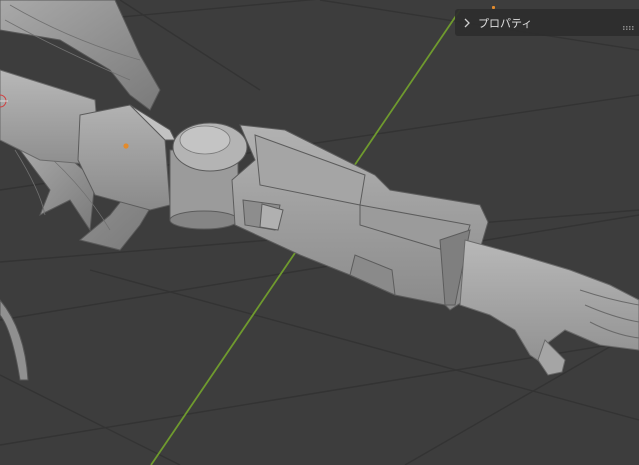 Image resolution: width=639 pixels, height=465 pixels. What do you see at coordinates (547, 22) in the screenshot?
I see `properties-panel: プロパティ` at bounding box center [547, 22].